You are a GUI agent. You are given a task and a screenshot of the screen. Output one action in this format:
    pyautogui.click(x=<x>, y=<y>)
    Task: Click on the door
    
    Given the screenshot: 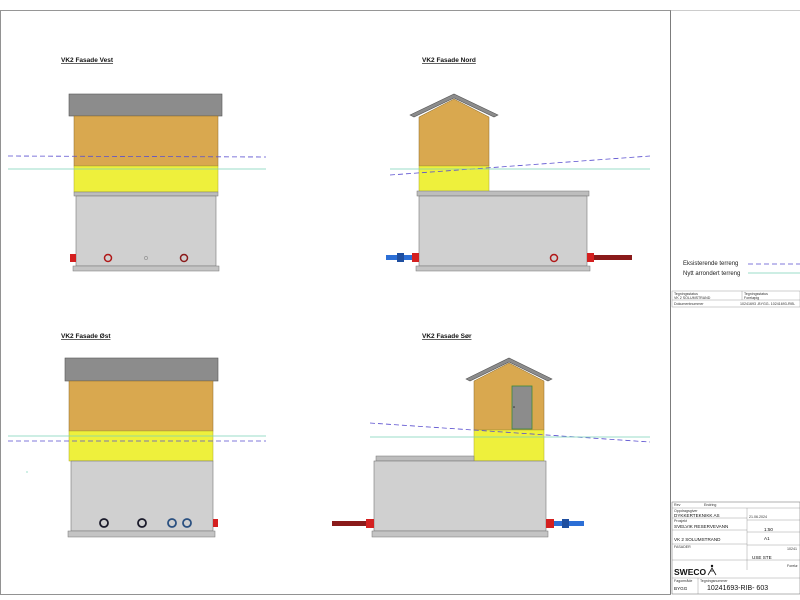 What is the action you would take?
    pyautogui.click(x=522, y=407)
    